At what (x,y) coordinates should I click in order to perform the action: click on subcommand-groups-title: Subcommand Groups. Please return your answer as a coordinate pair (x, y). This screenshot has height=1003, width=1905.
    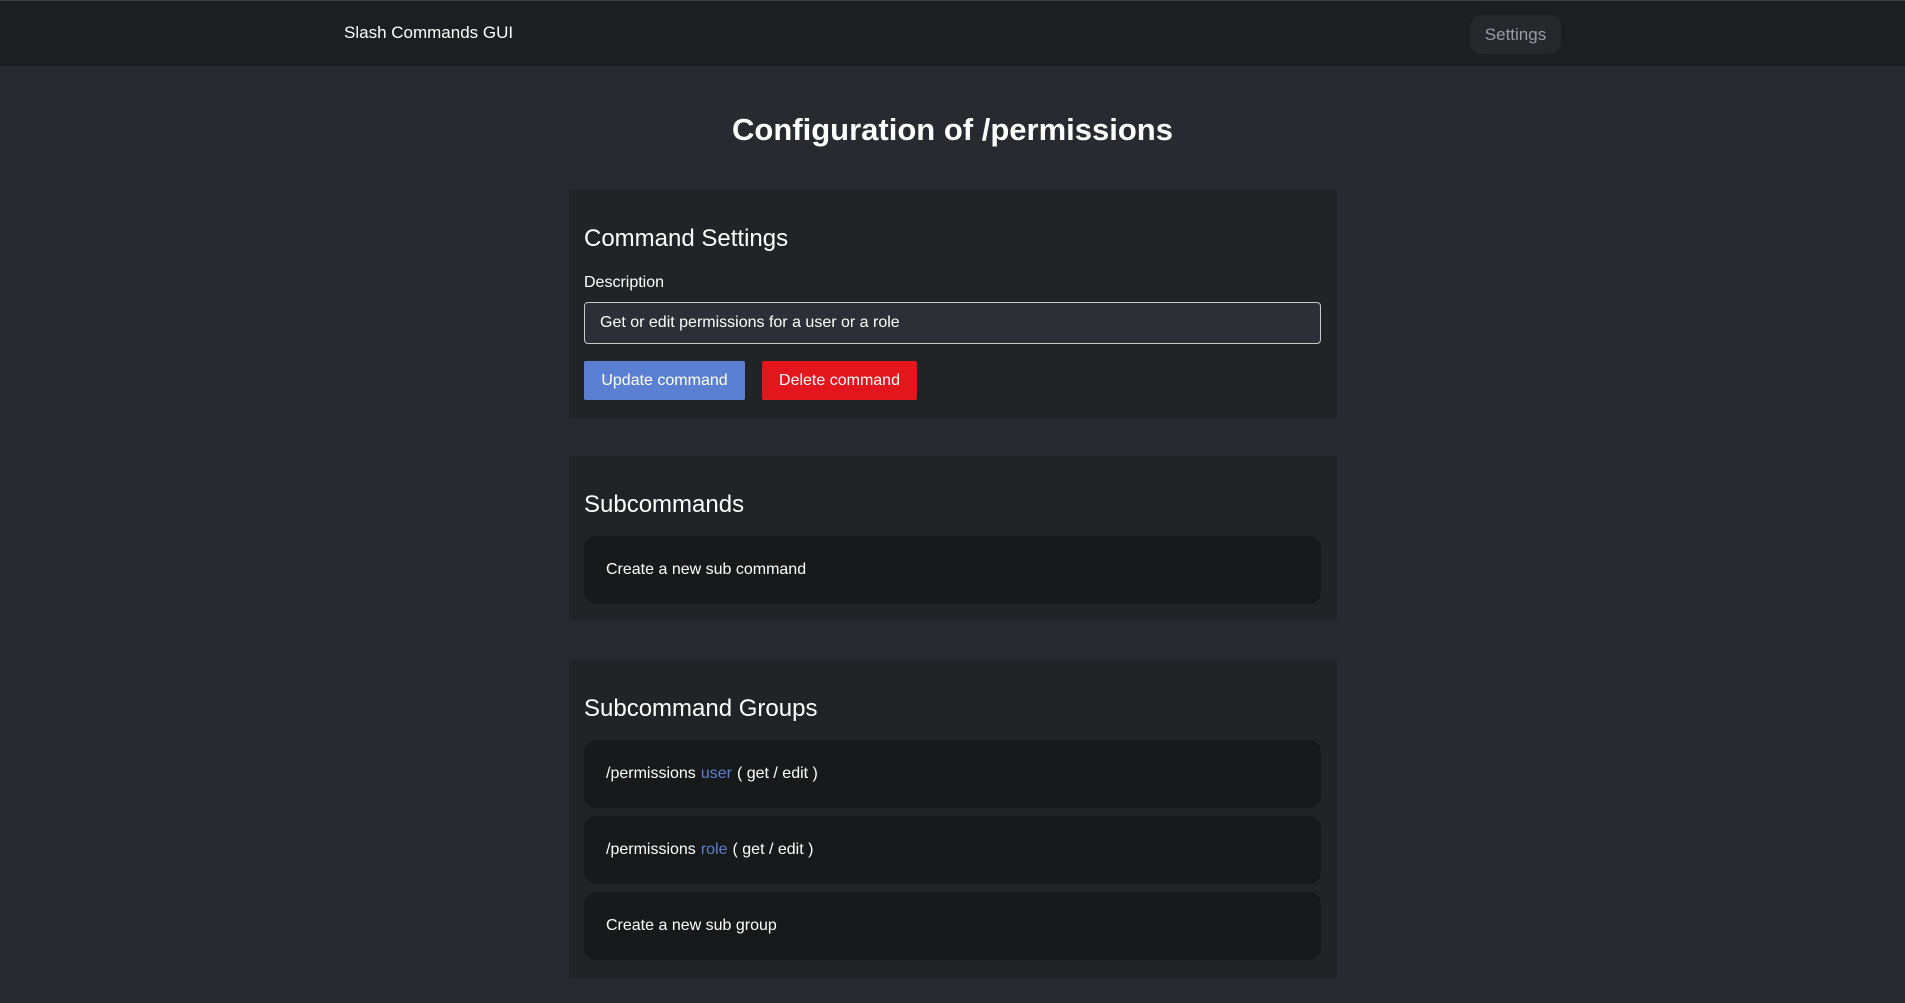
    Looking at the image, I should click on (701, 708).